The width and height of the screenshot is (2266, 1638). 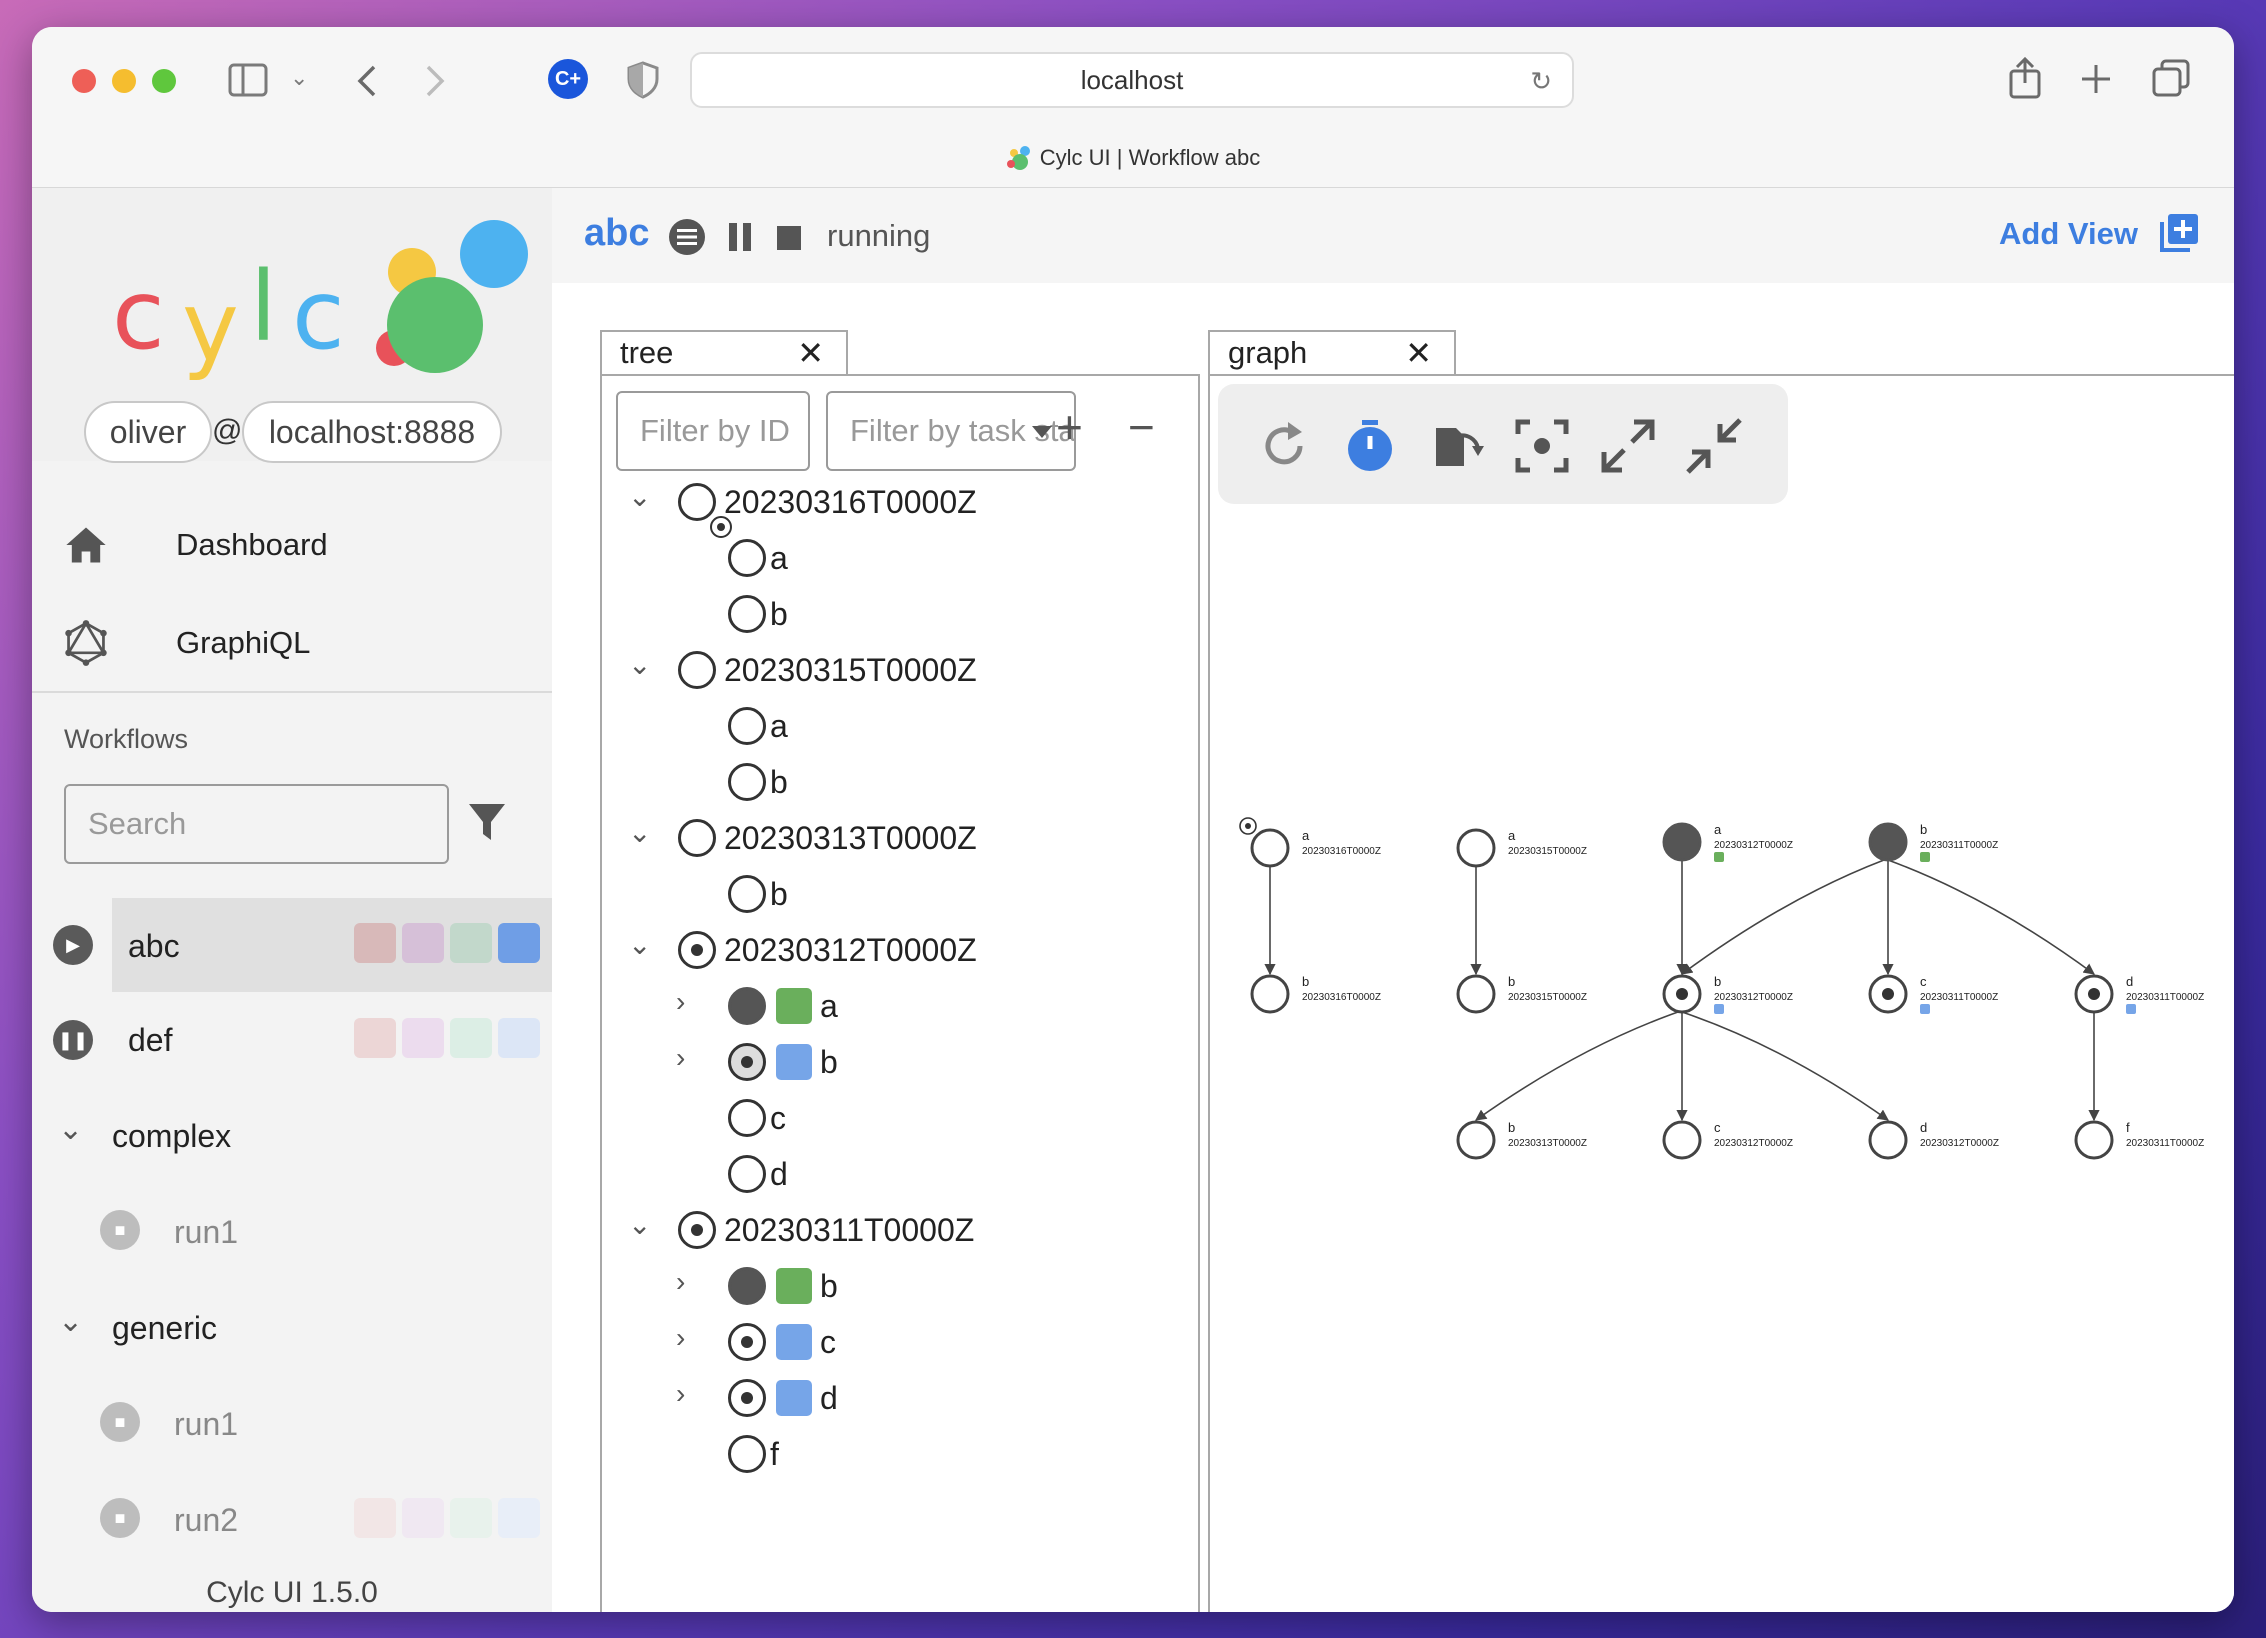 What do you see at coordinates (741, 237) in the screenshot?
I see `pause-icon` at bounding box center [741, 237].